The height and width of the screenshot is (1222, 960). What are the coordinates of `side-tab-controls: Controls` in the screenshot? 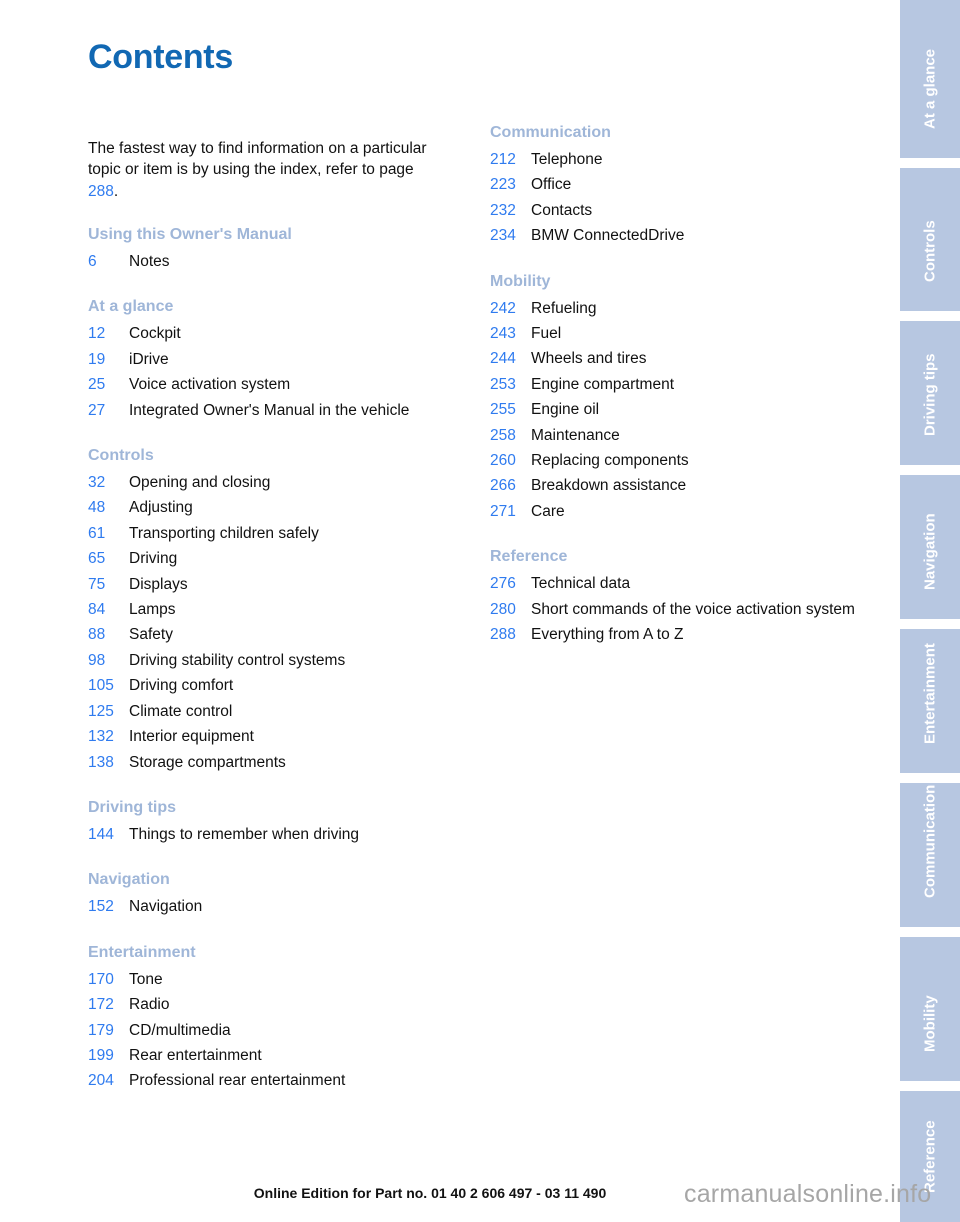 It's located at (930, 239).